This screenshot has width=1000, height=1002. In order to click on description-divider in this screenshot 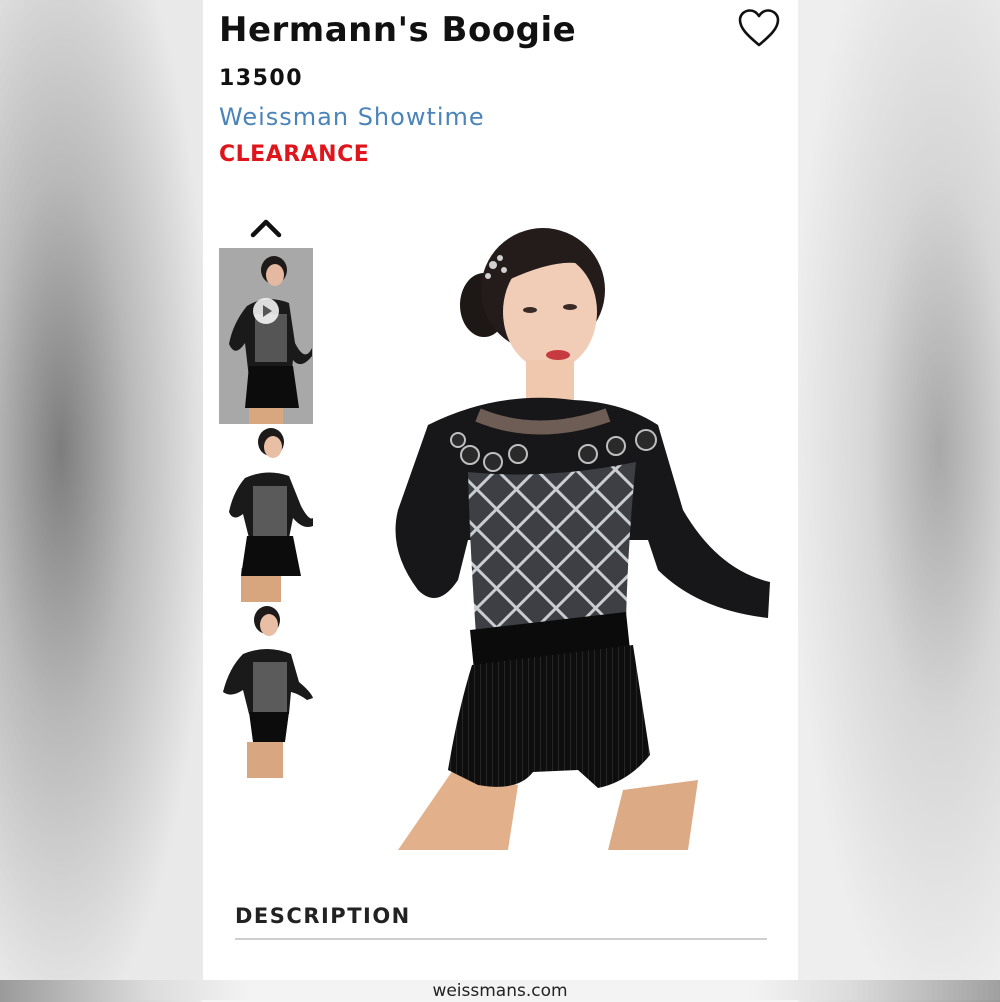, I will do `click(501, 939)`.